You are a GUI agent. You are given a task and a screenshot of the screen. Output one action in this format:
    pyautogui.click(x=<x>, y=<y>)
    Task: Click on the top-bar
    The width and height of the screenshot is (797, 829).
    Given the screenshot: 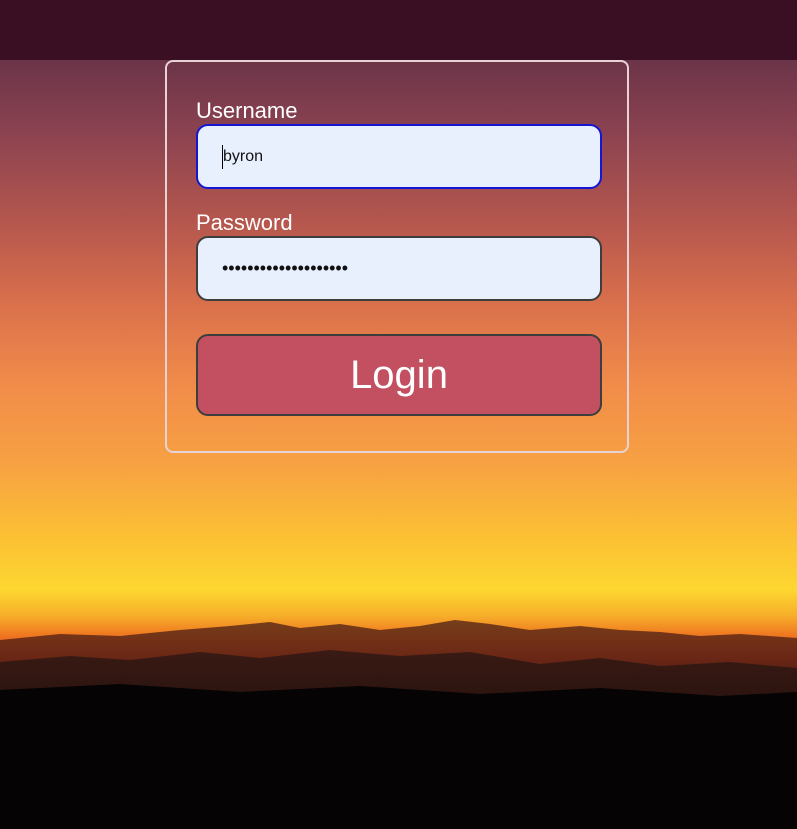 What is the action you would take?
    pyautogui.click(x=398, y=30)
    